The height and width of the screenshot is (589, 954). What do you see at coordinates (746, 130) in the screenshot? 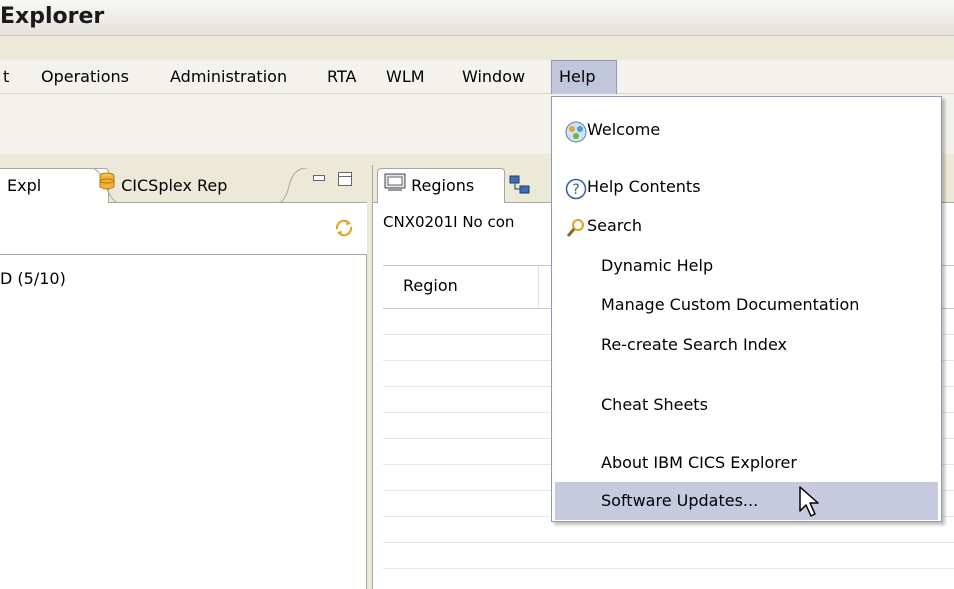
I see `menu-item-welcome: Welcome` at bounding box center [746, 130].